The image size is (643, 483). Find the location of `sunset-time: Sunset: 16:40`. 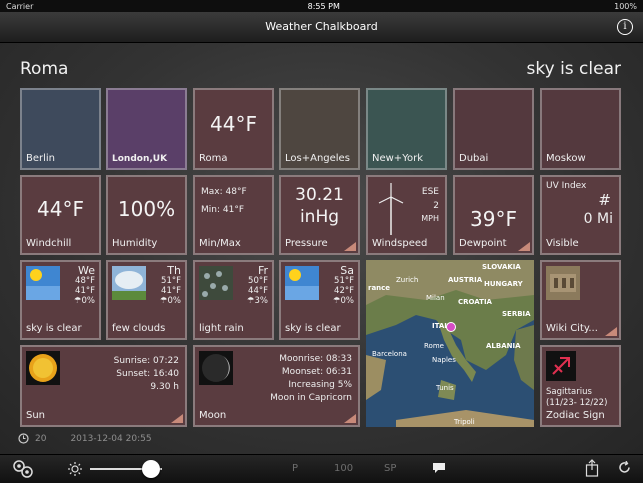

sunset-time: Sunset: 16:40 is located at coordinates (147, 374).